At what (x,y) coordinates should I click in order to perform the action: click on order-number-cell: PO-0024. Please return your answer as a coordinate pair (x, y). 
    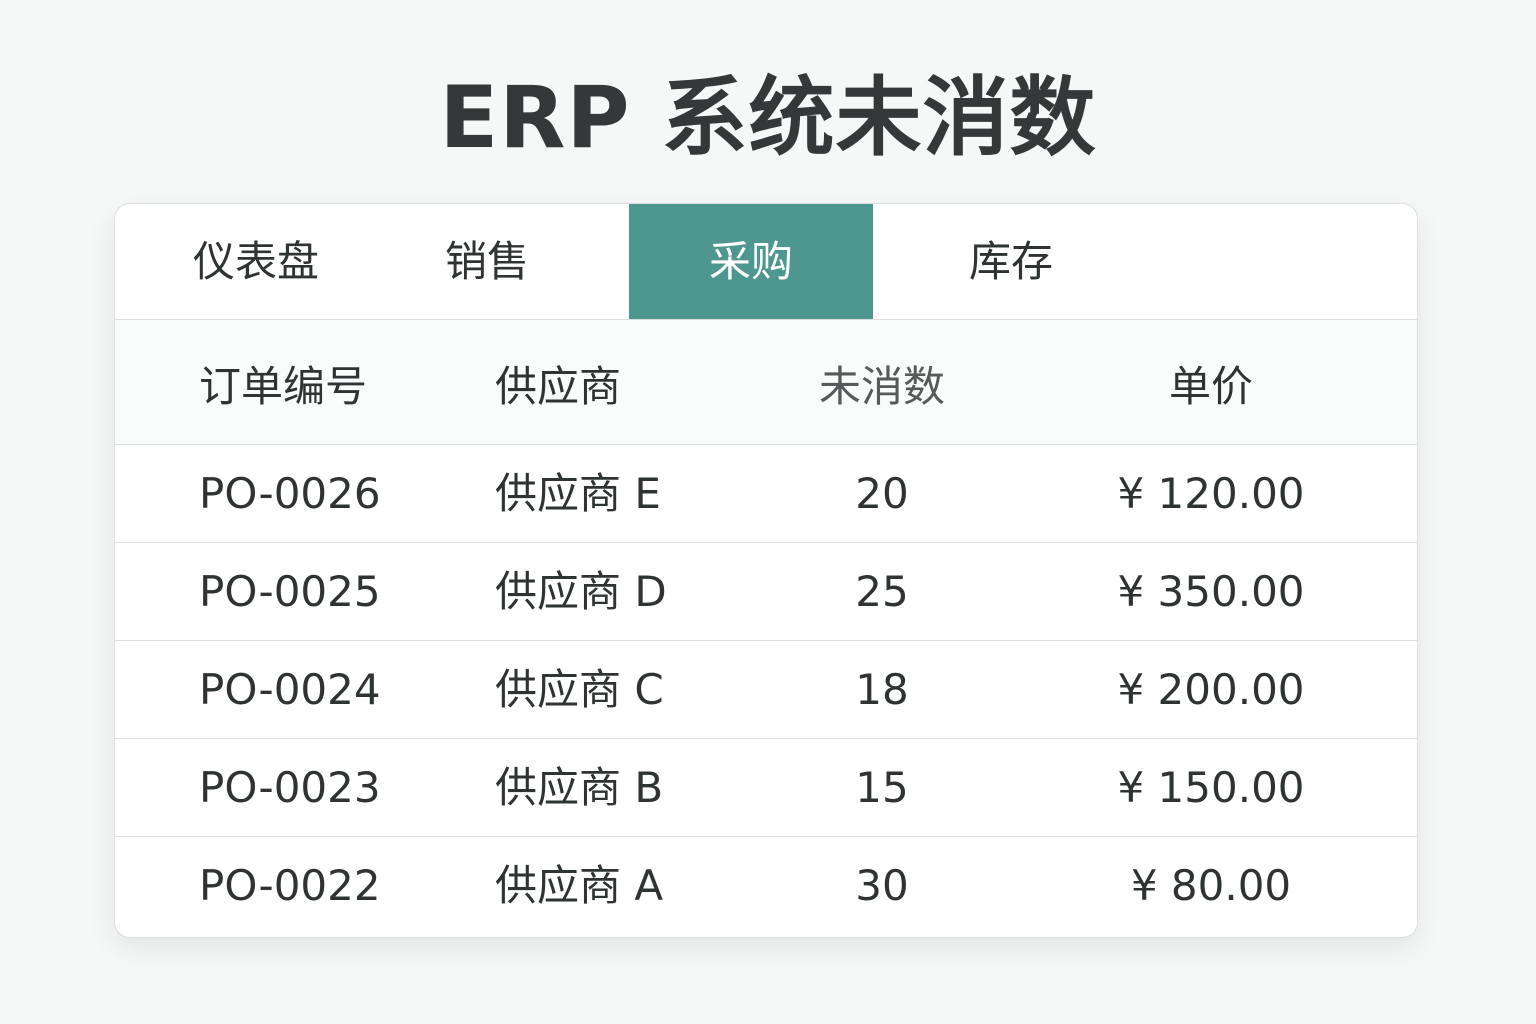
    Looking at the image, I should click on (290, 689).